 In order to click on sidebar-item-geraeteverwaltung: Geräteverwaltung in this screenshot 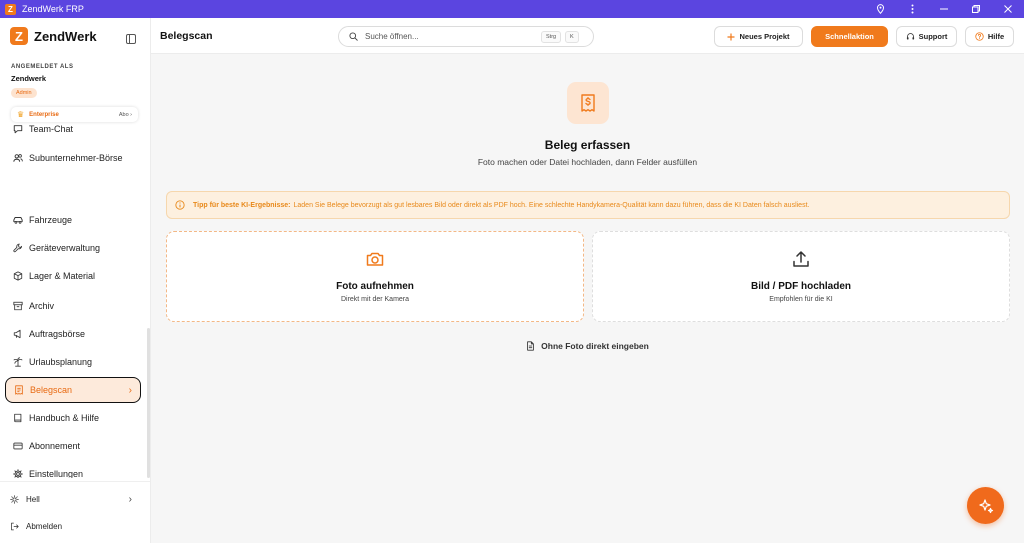, I will do `click(73, 248)`.